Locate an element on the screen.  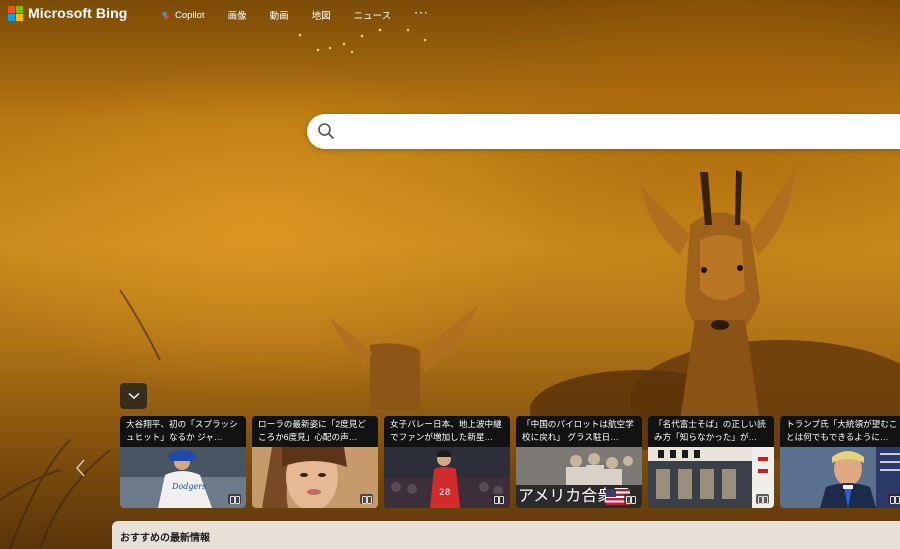
top-nav: Copilot 画像 動画 地図 ニュース ··· is located at coordinates (294, 14).